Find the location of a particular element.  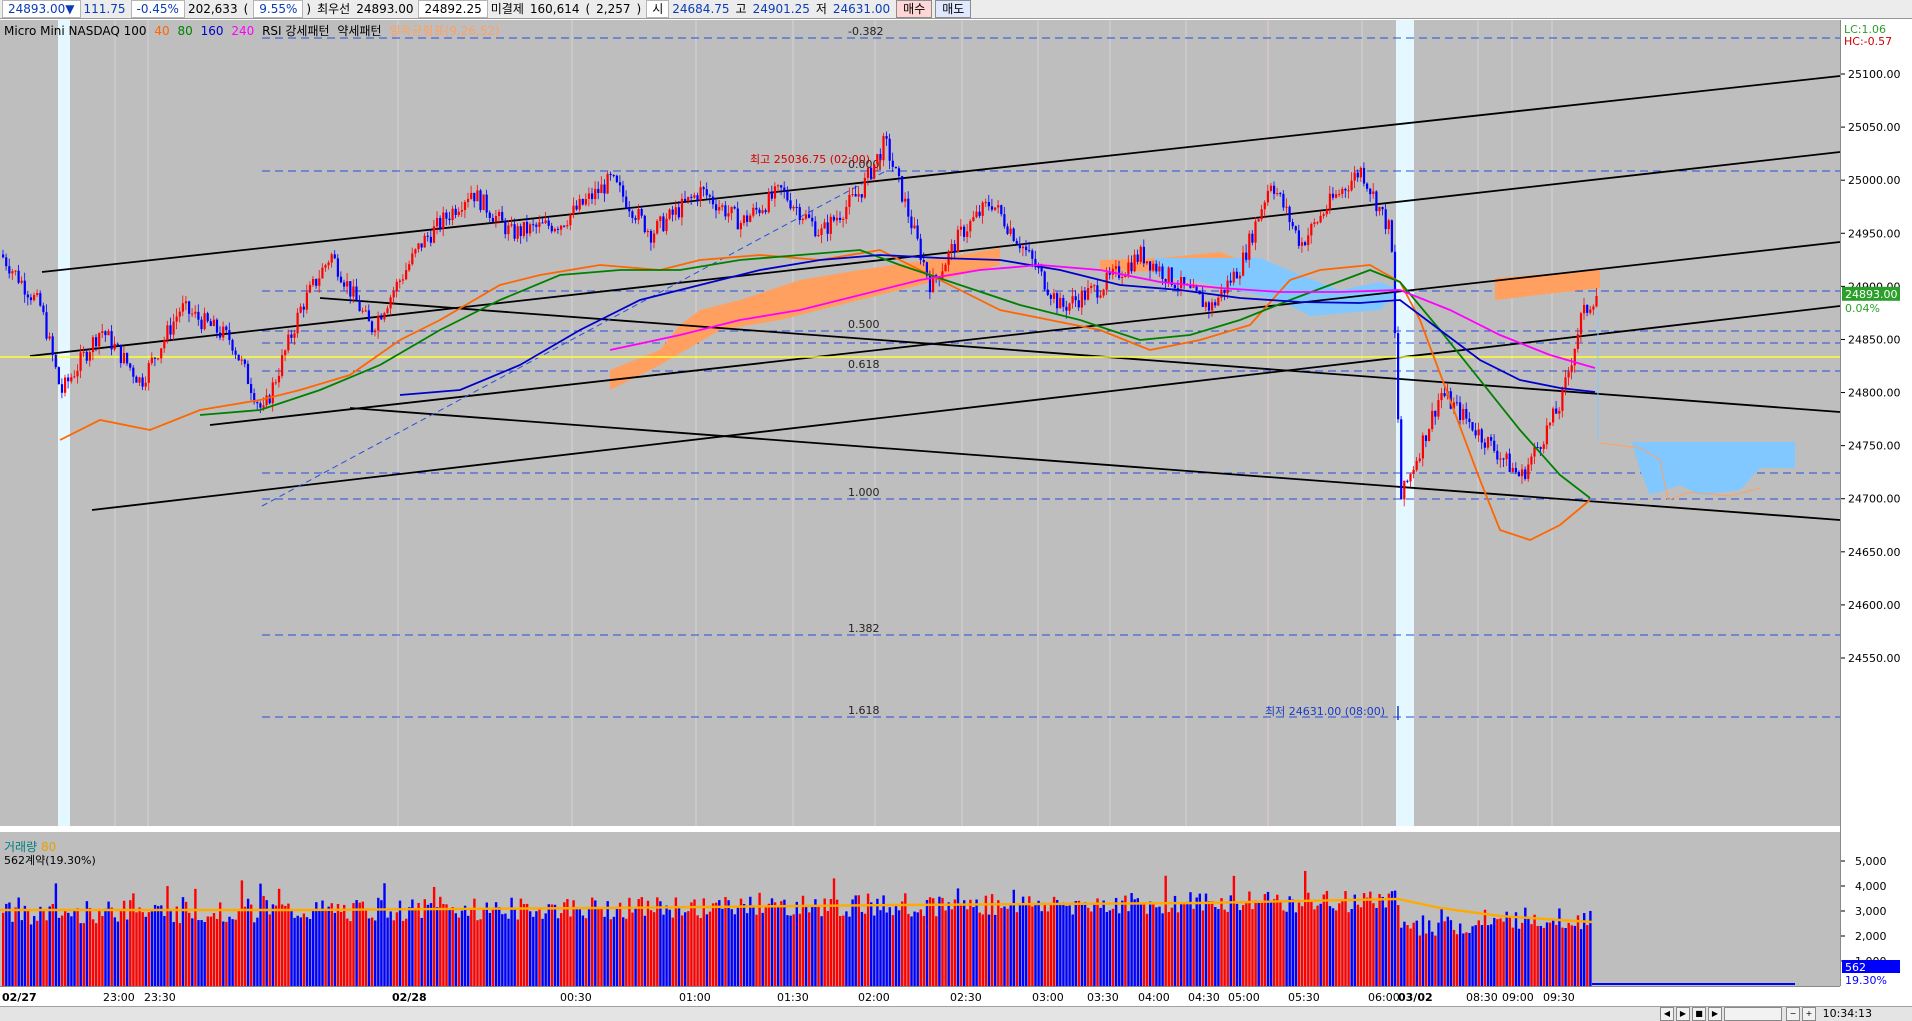

axis-tick-label: 25100.00 is located at coordinates (1874, 74).